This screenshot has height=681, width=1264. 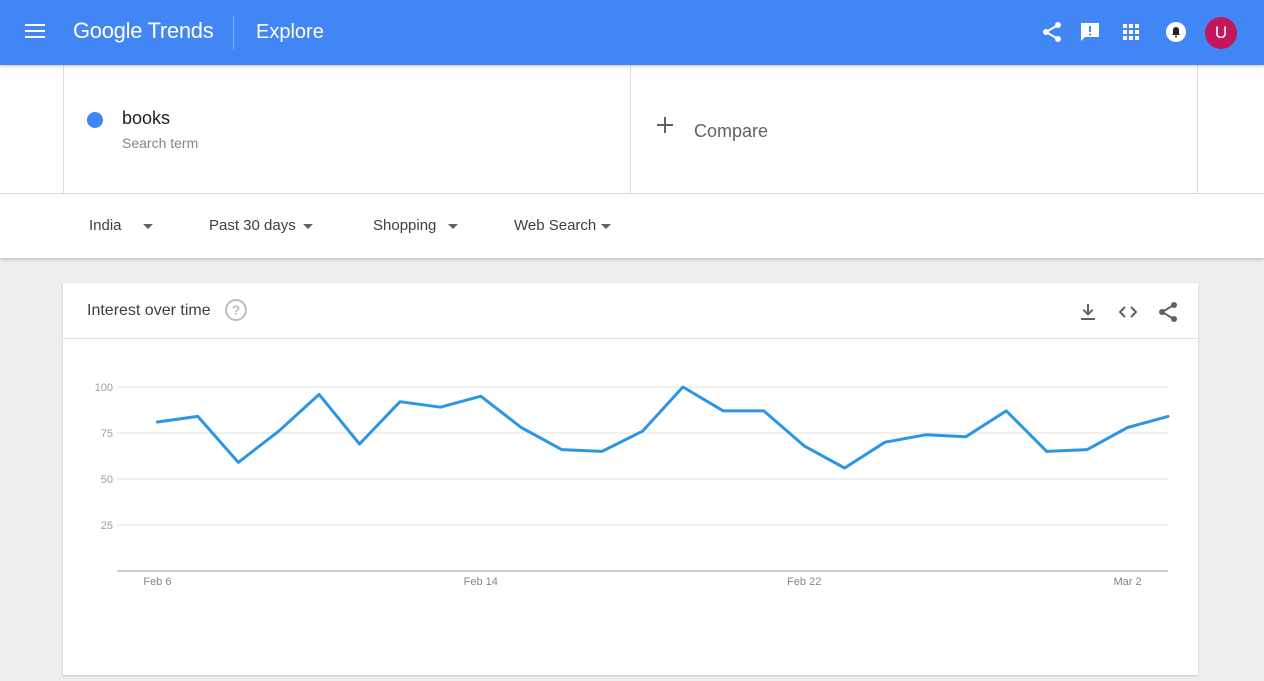 What do you see at coordinates (35, 32) in the screenshot?
I see `menu-icon` at bounding box center [35, 32].